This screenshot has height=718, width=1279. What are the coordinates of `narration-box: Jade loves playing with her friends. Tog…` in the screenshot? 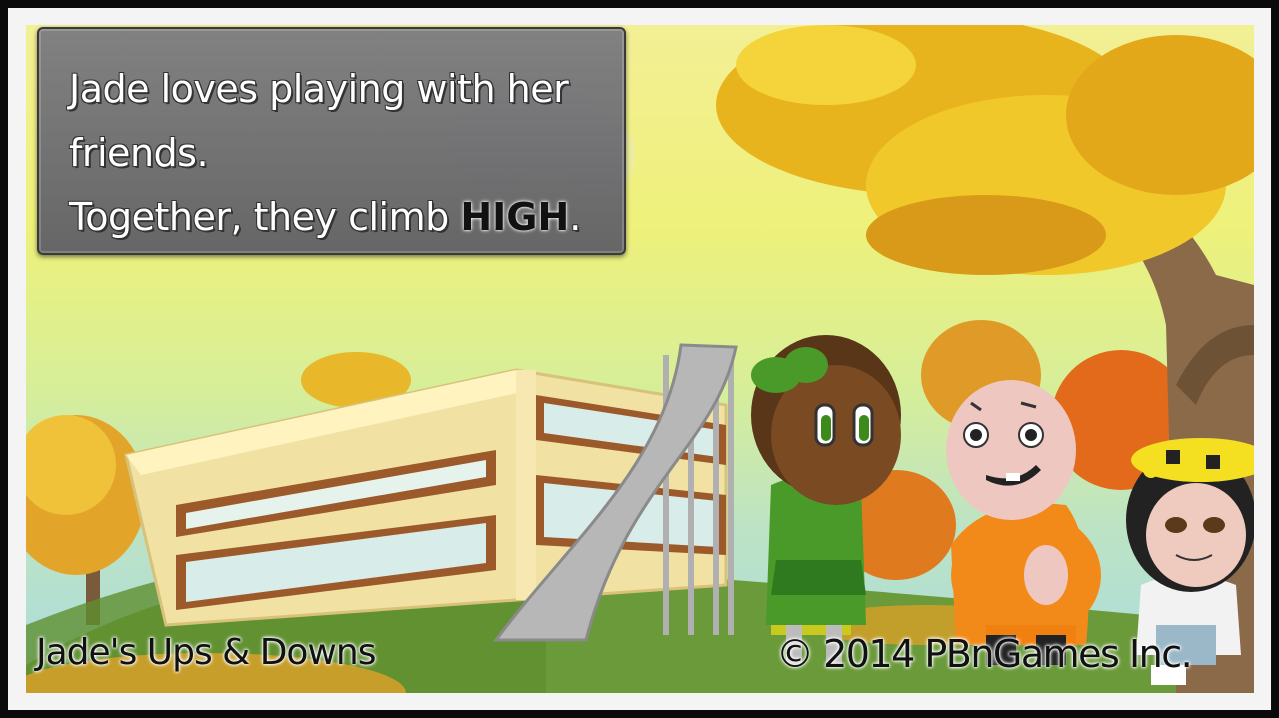 It's located at (331, 141).